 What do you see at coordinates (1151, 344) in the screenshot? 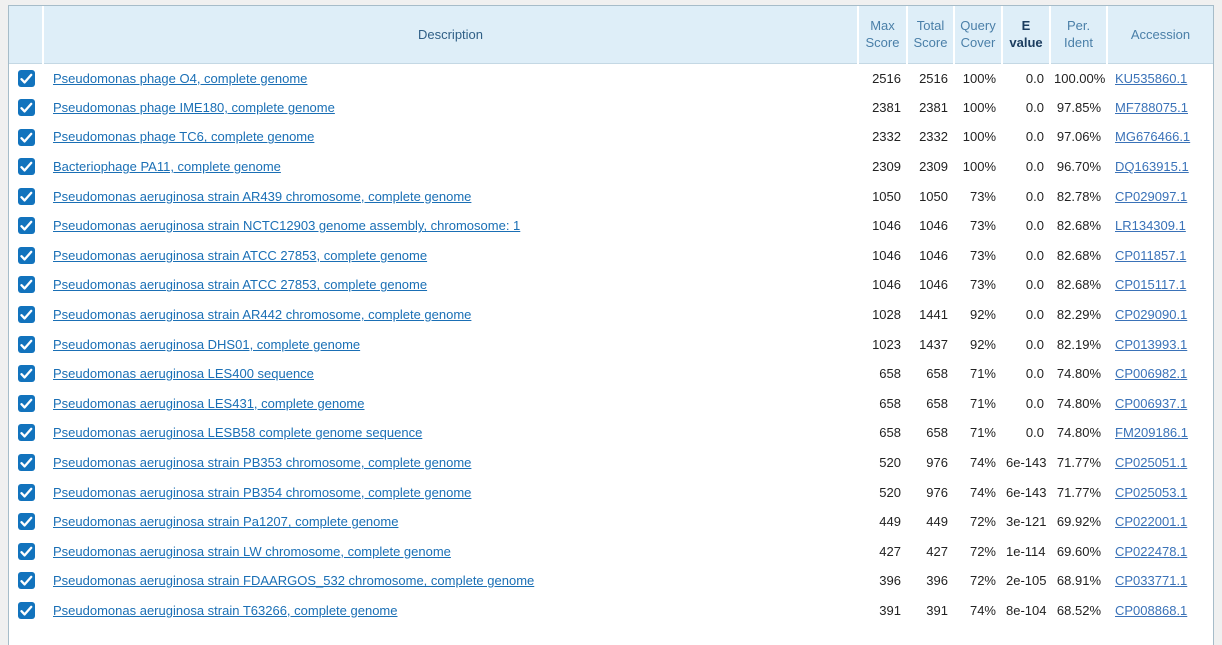
I see `row-accession-link: CP013993.1` at bounding box center [1151, 344].